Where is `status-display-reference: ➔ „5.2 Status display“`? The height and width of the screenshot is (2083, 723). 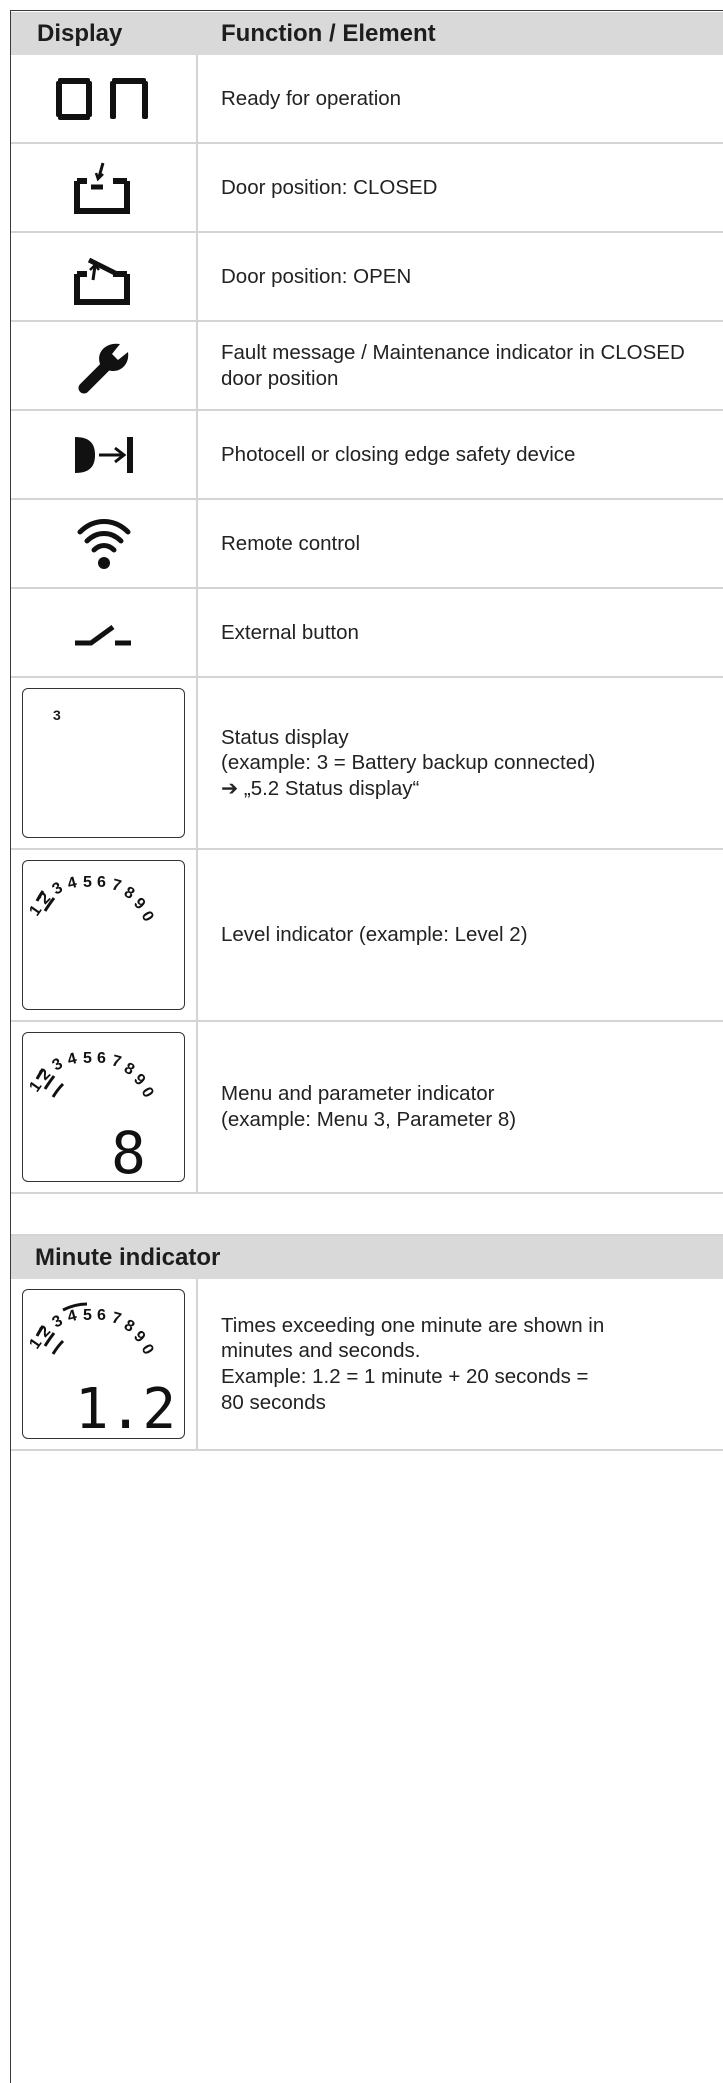 status-display-reference: ➔ „5.2 Status display“ is located at coordinates (320, 788).